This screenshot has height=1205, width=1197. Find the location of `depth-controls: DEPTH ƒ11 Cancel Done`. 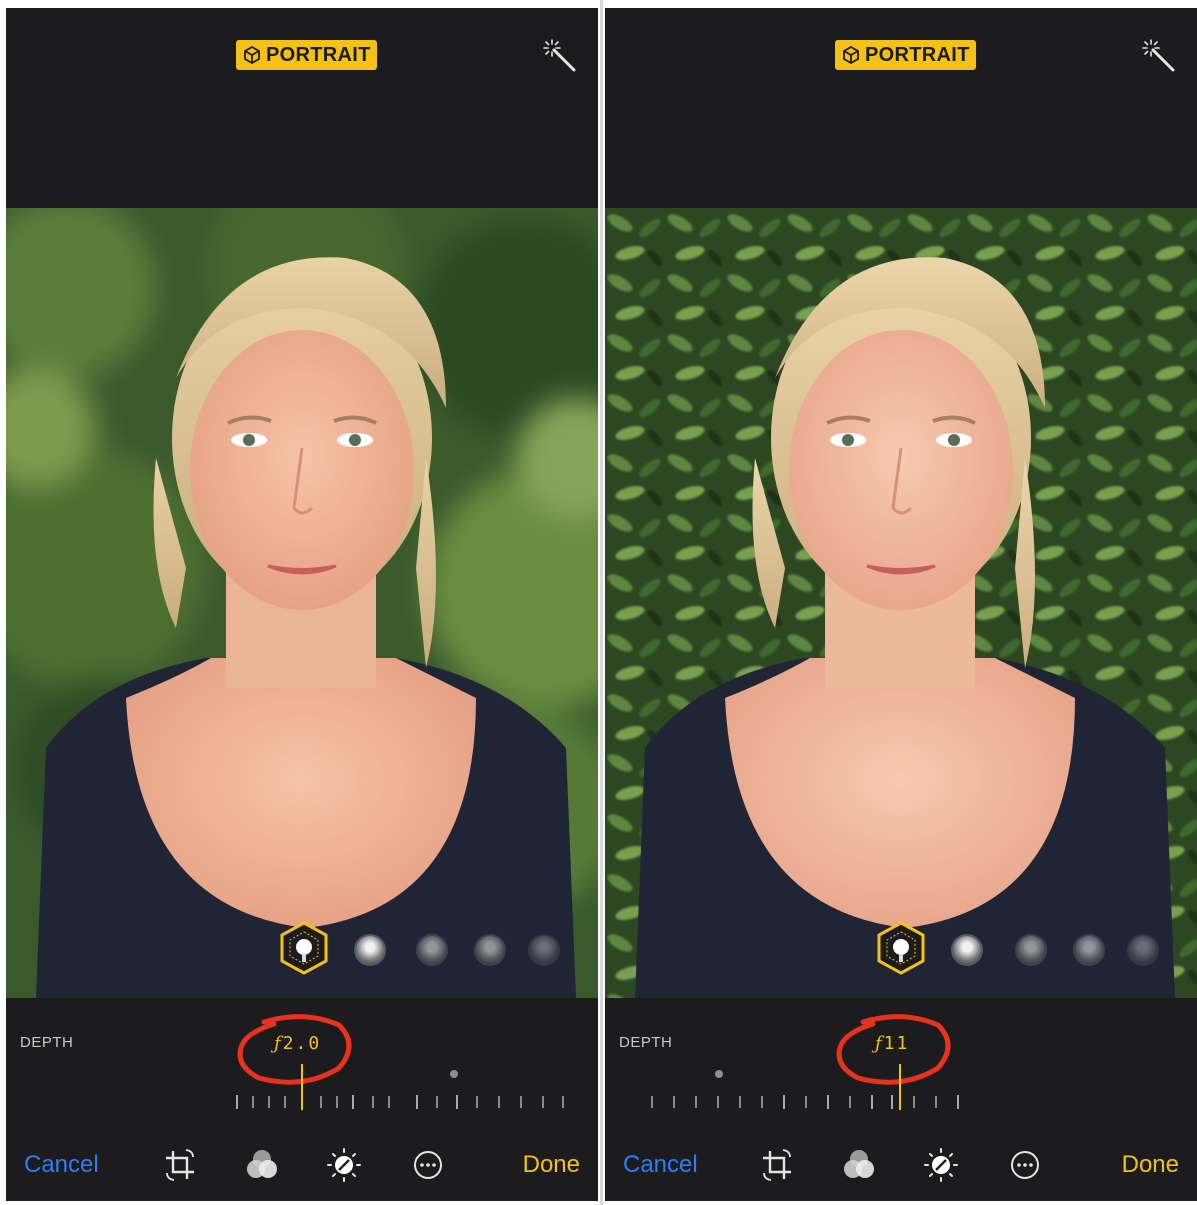

depth-controls: DEPTH ƒ11 Cancel Done is located at coordinates (901, 1099).